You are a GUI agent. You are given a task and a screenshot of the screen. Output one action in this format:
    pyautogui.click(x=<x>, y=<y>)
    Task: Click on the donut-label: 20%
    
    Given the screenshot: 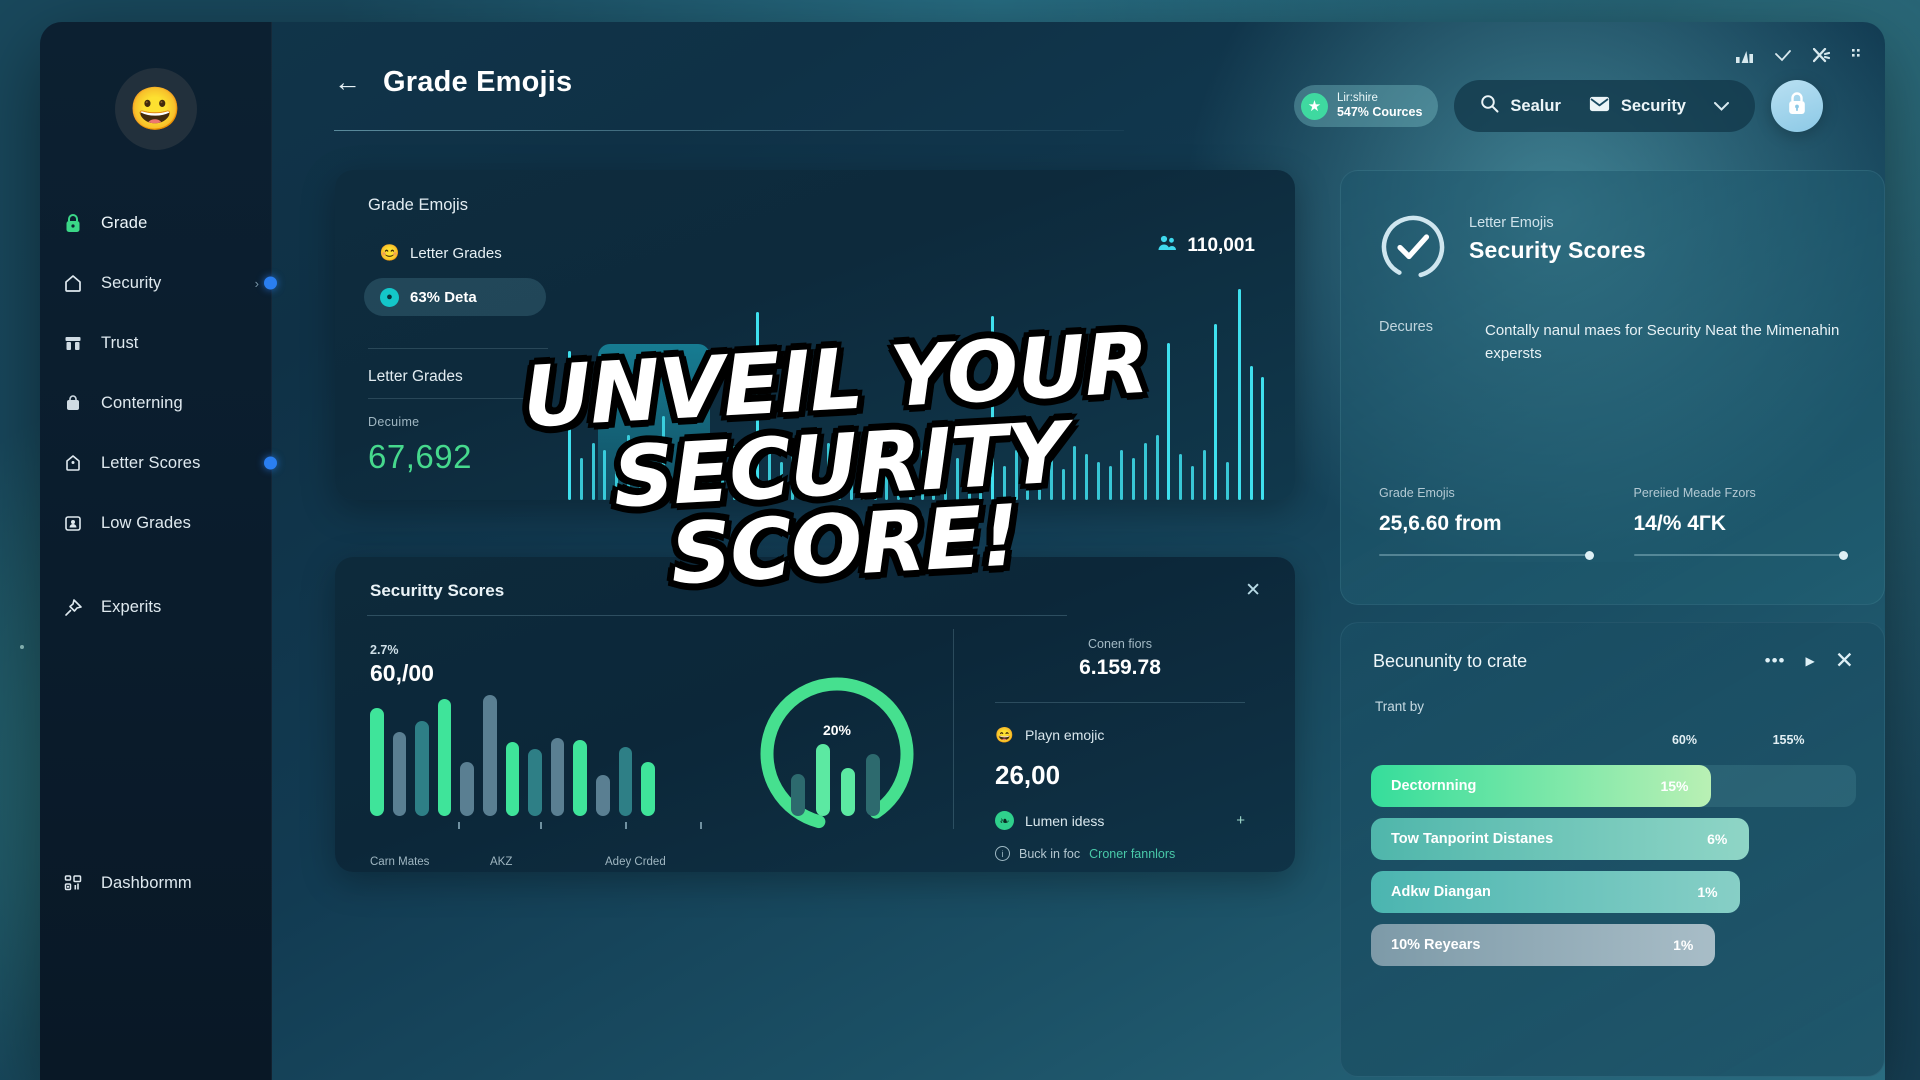 What is the action you would take?
    pyautogui.click(x=837, y=730)
    